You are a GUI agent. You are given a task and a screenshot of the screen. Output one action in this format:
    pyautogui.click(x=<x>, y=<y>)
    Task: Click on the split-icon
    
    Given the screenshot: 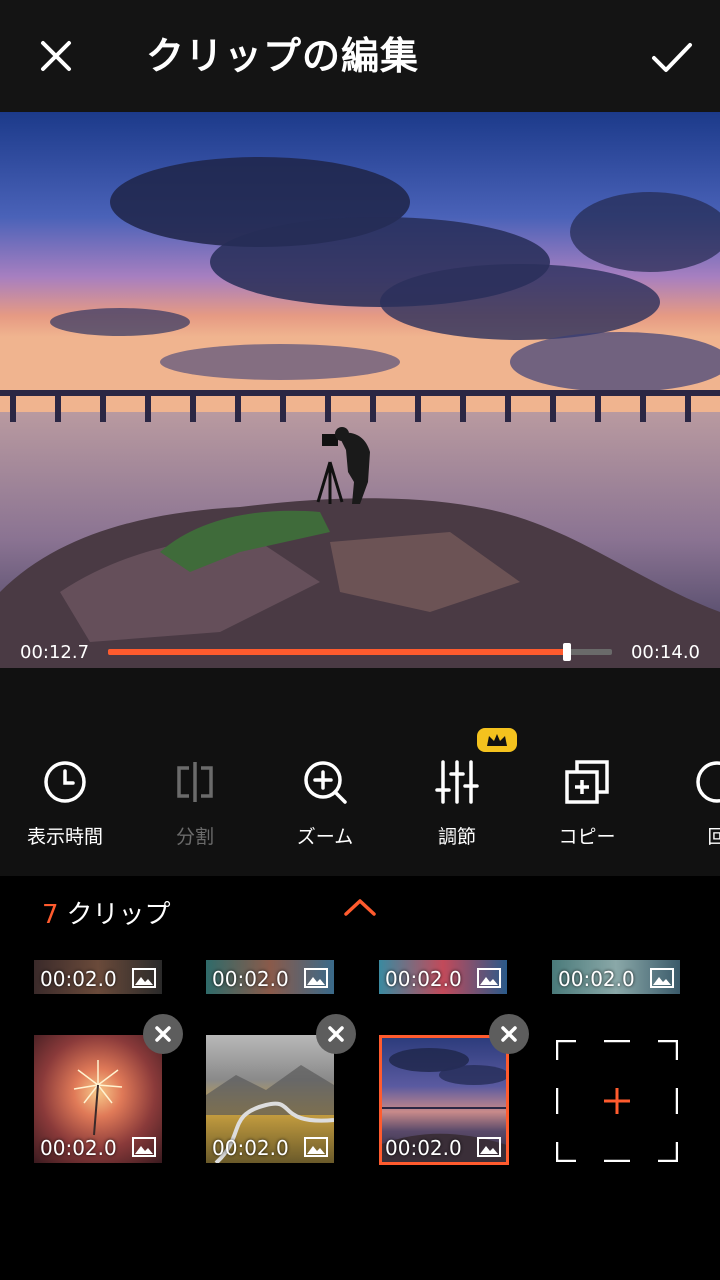 What is the action you would take?
    pyautogui.click(x=195, y=782)
    